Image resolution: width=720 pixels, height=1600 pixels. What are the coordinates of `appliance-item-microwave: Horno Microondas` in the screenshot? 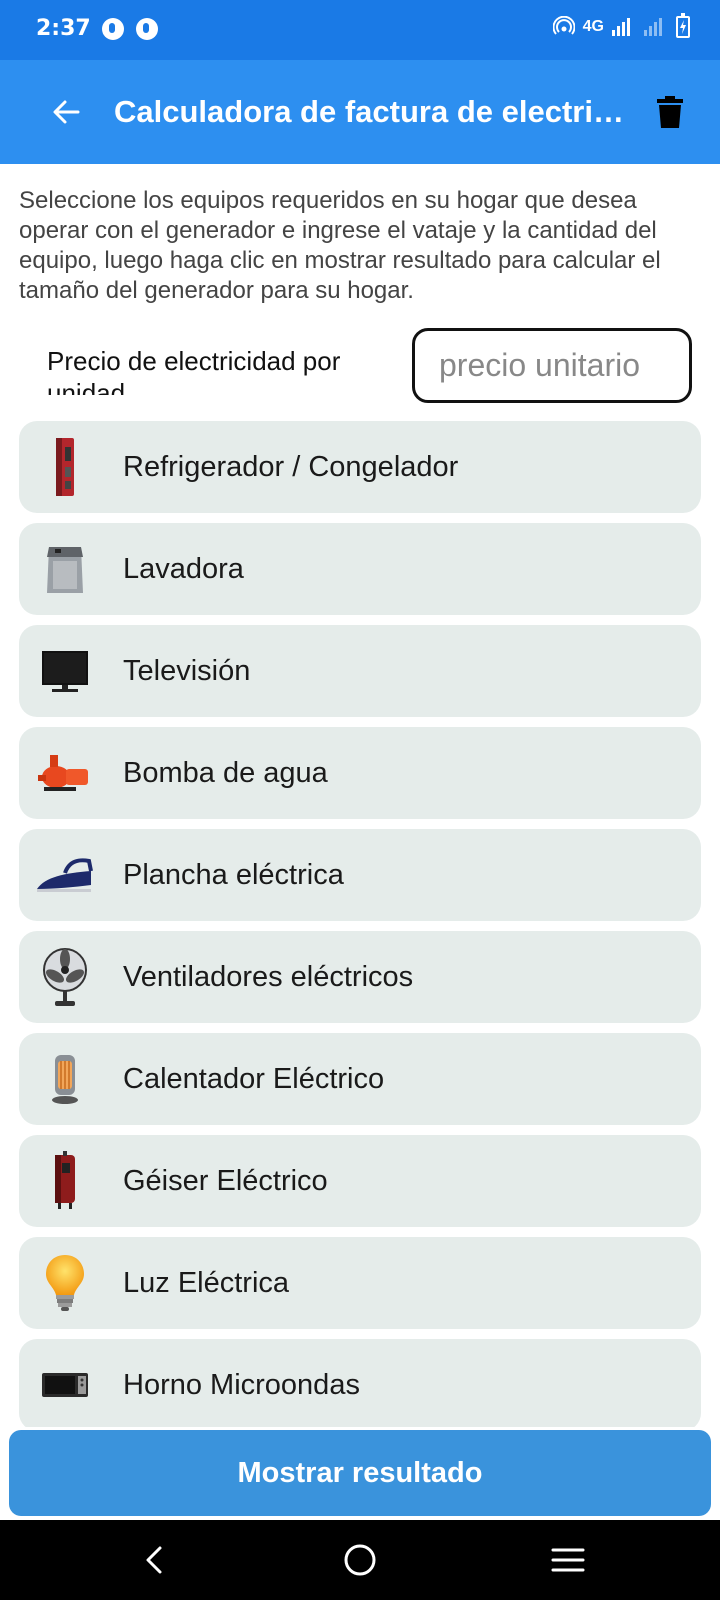 It's located at (360, 1383).